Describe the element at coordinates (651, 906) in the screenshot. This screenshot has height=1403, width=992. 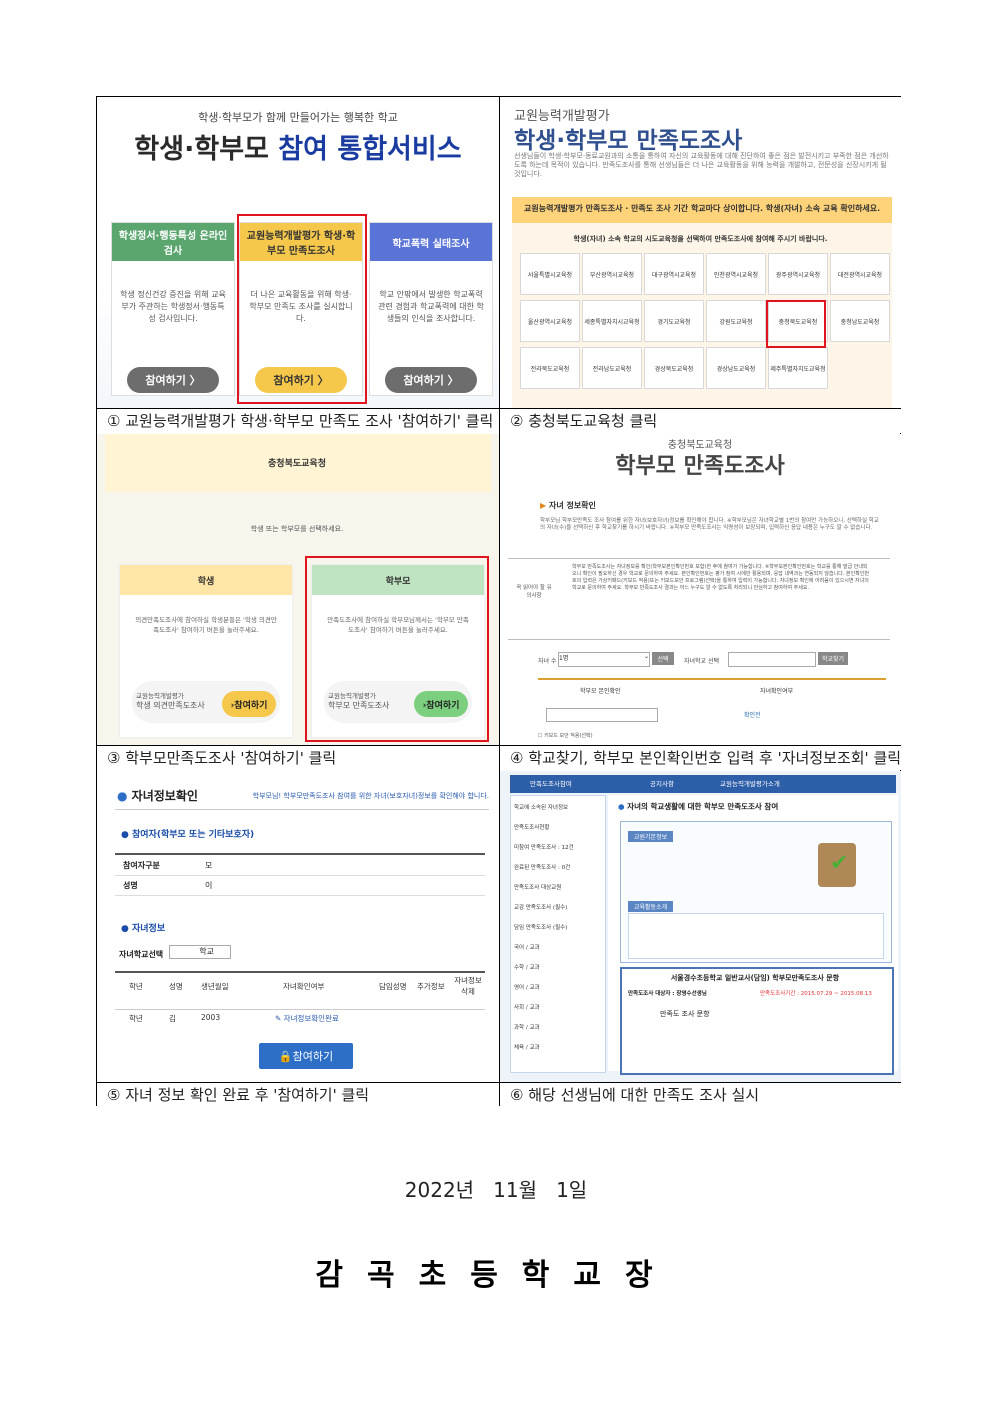
I see `activity-label: 교육활동소개` at that location.